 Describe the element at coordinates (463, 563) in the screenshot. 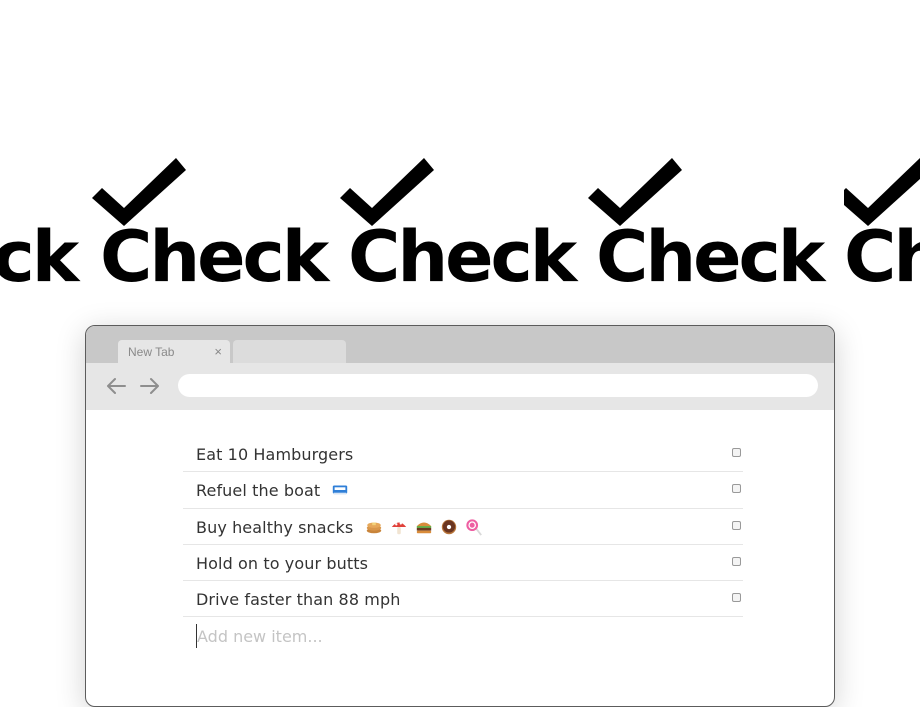

I see `todo-item: Hold on to your butts` at that location.